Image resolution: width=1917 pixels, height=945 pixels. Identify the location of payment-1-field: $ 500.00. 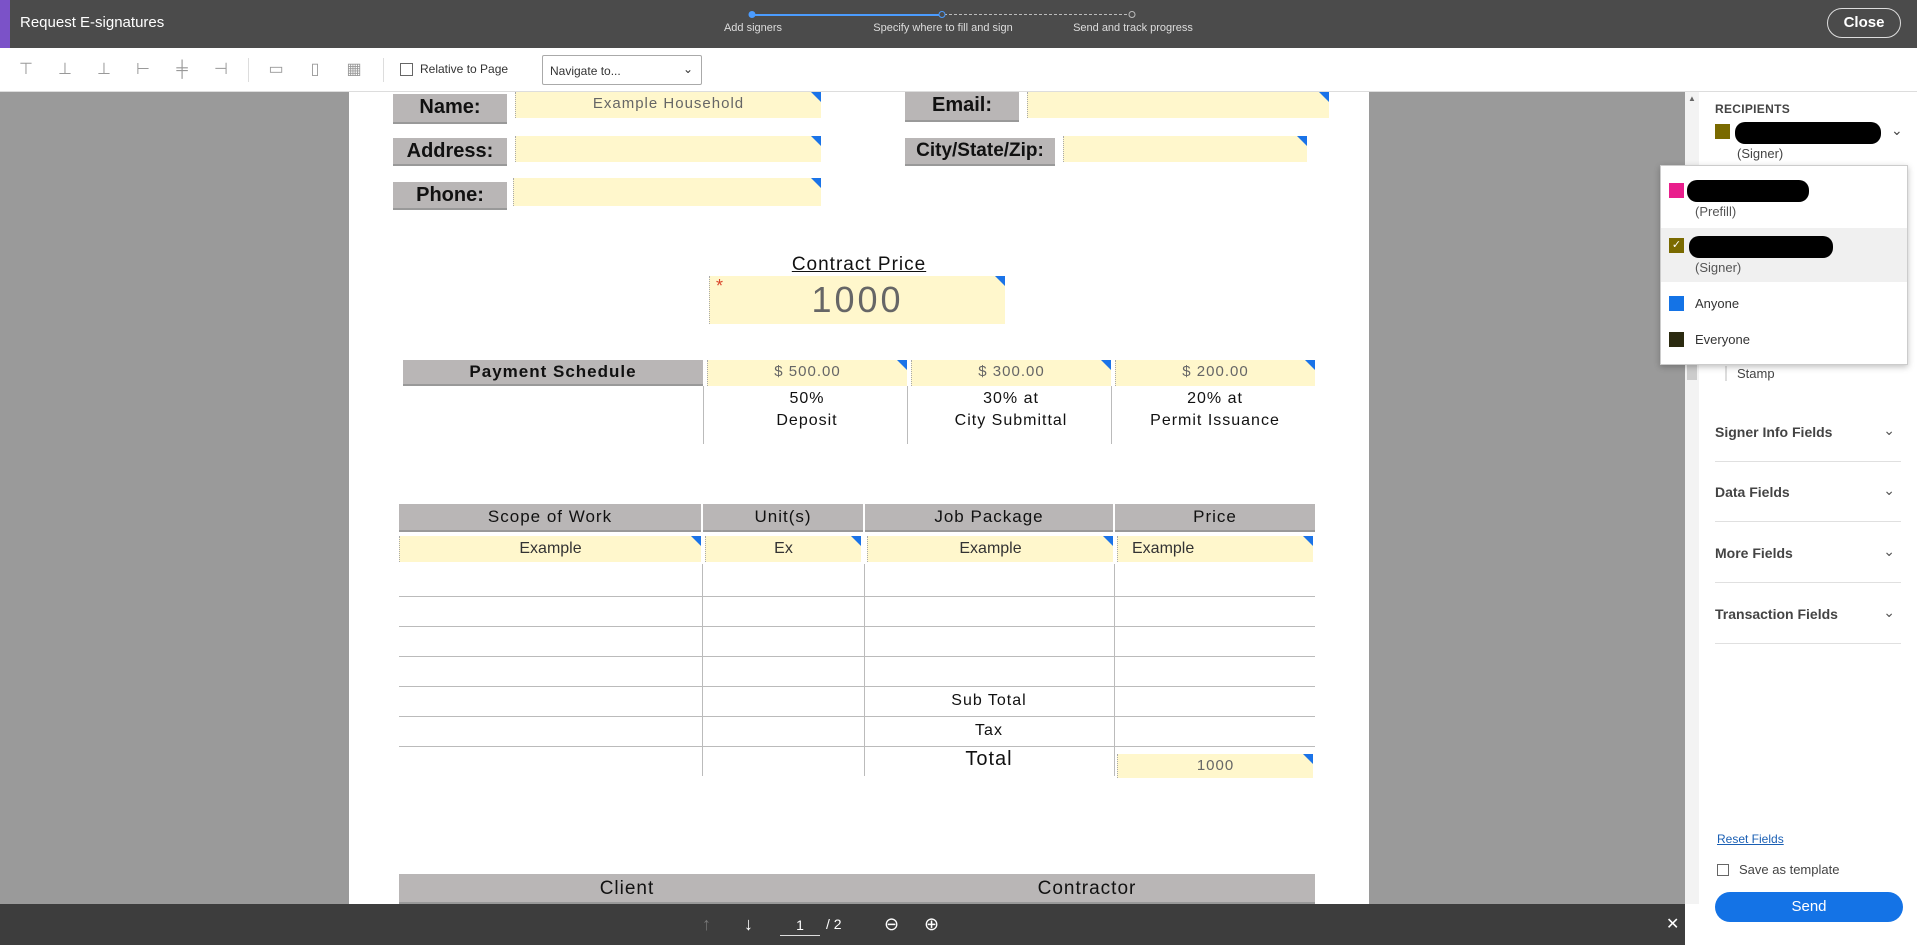
(807, 373).